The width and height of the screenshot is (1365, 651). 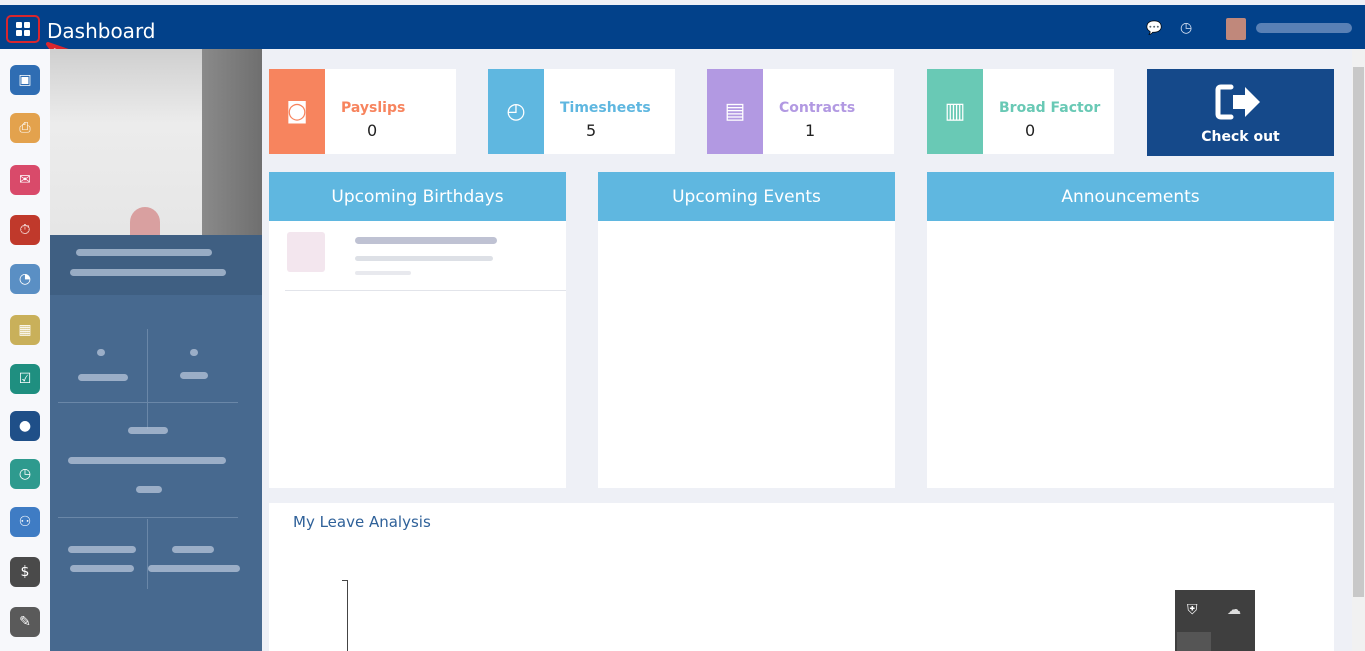 What do you see at coordinates (25, 379) in the screenshot?
I see `checklist-icon: ☑` at bounding box center [25, 379].